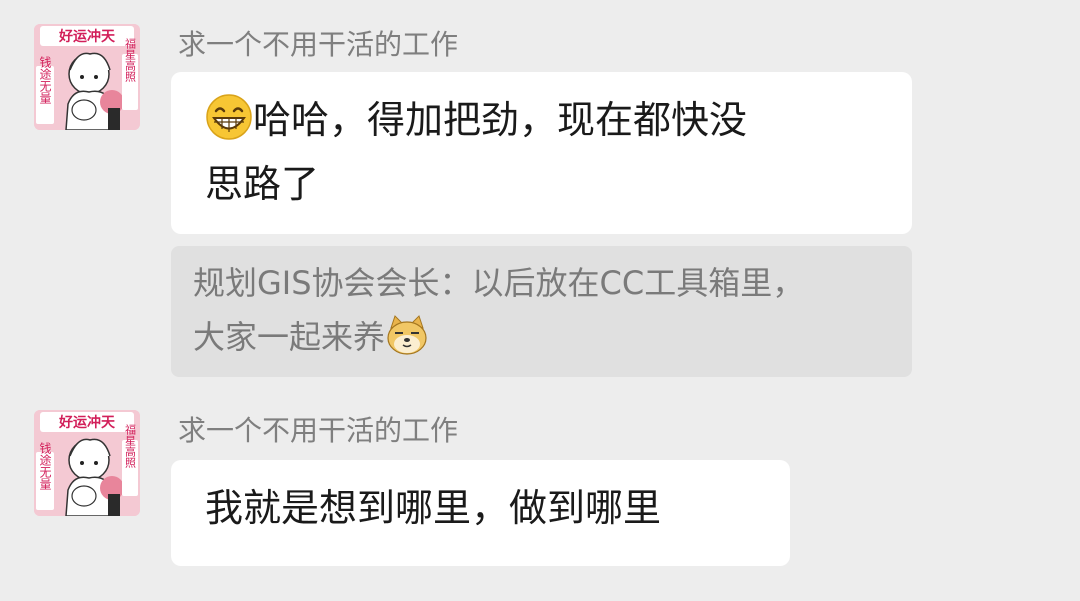  I want to click on message-bubble: 我就是想到哪里，做到哪里, so click(480, 513).